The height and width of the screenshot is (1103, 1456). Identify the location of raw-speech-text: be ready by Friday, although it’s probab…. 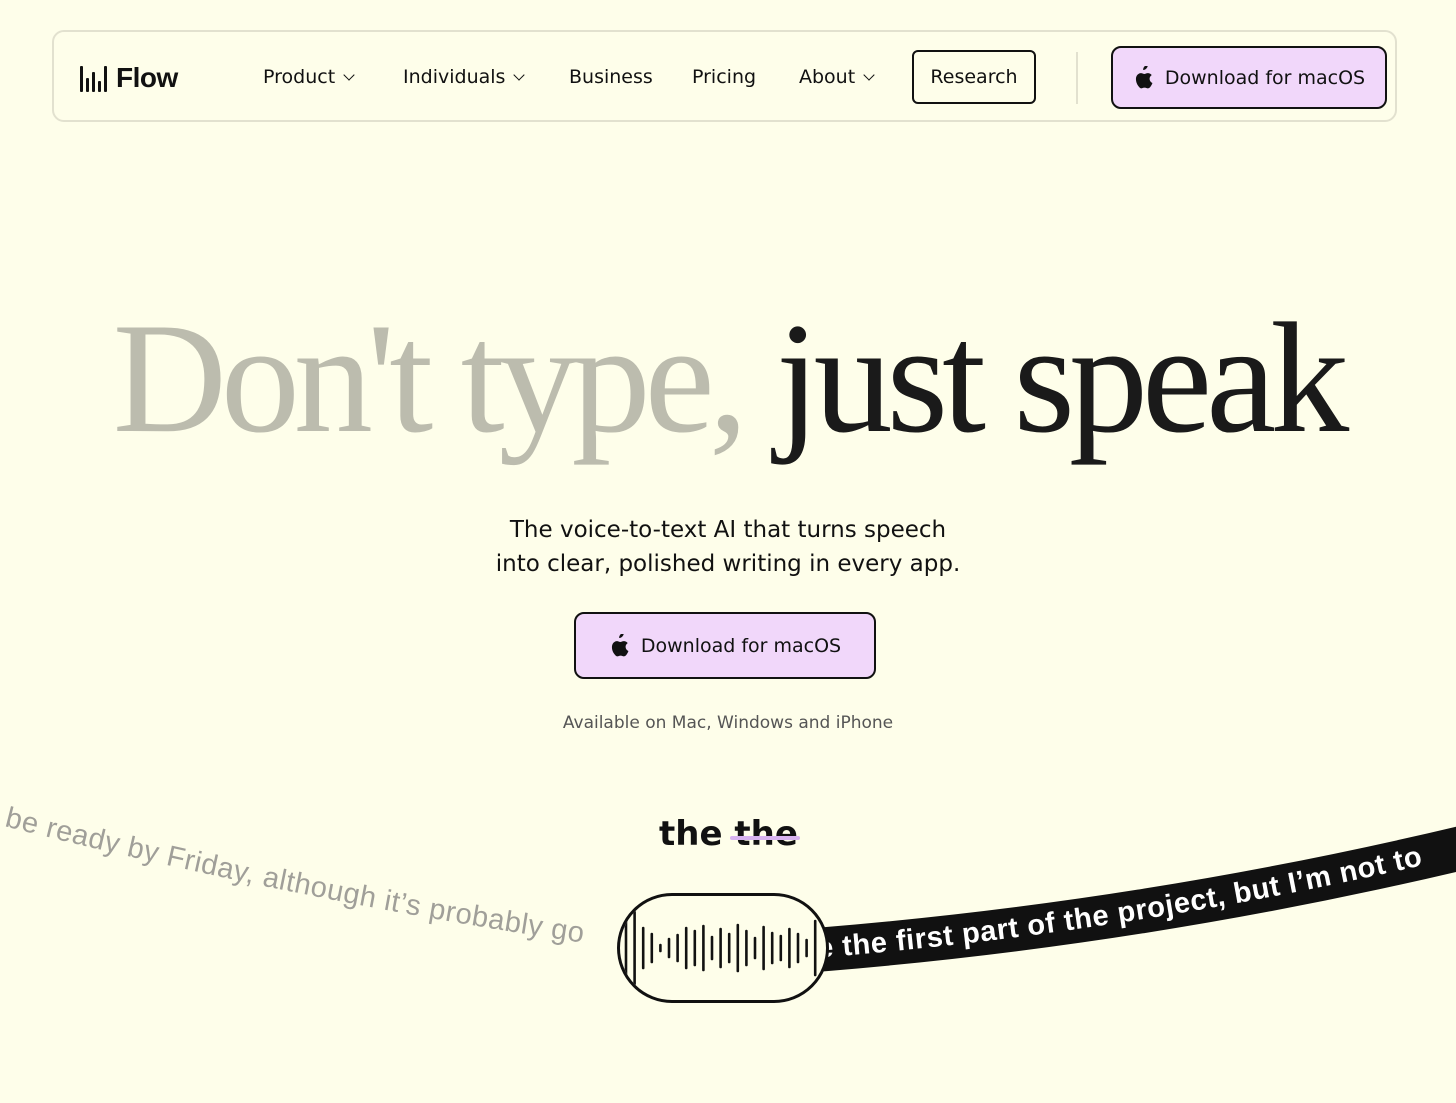
(294, 876).